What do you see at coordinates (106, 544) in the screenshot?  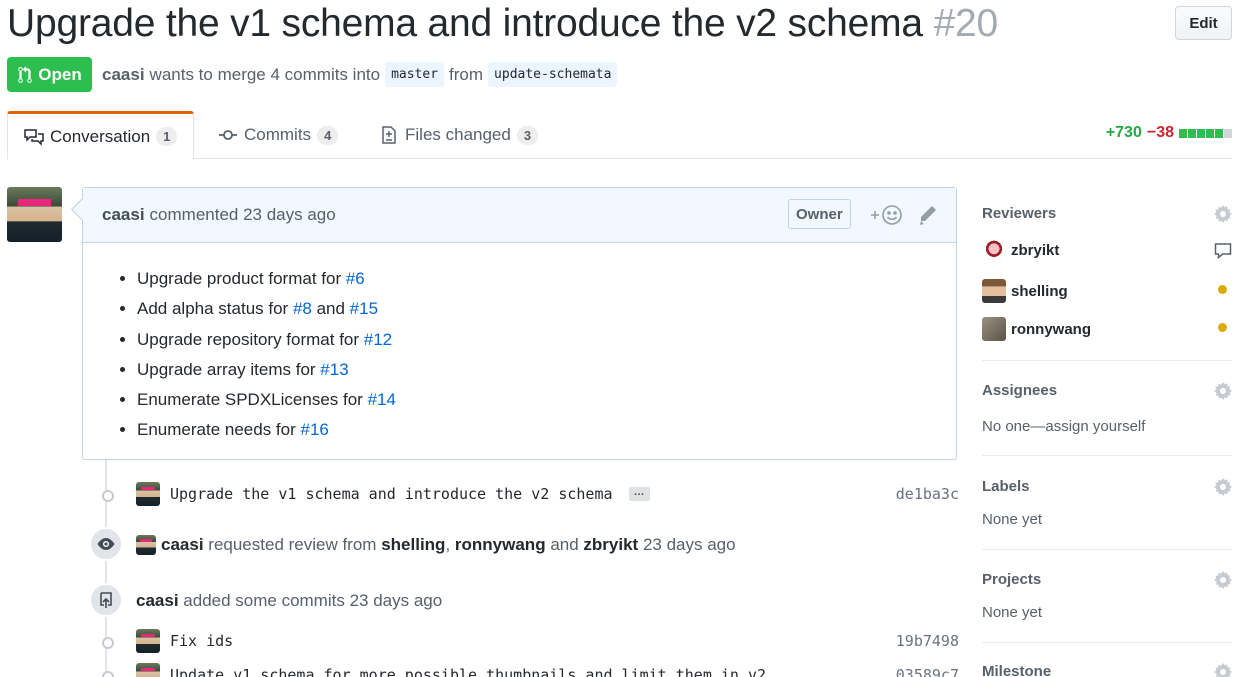 I see `eye-icon` at bounding box center [106, 544].